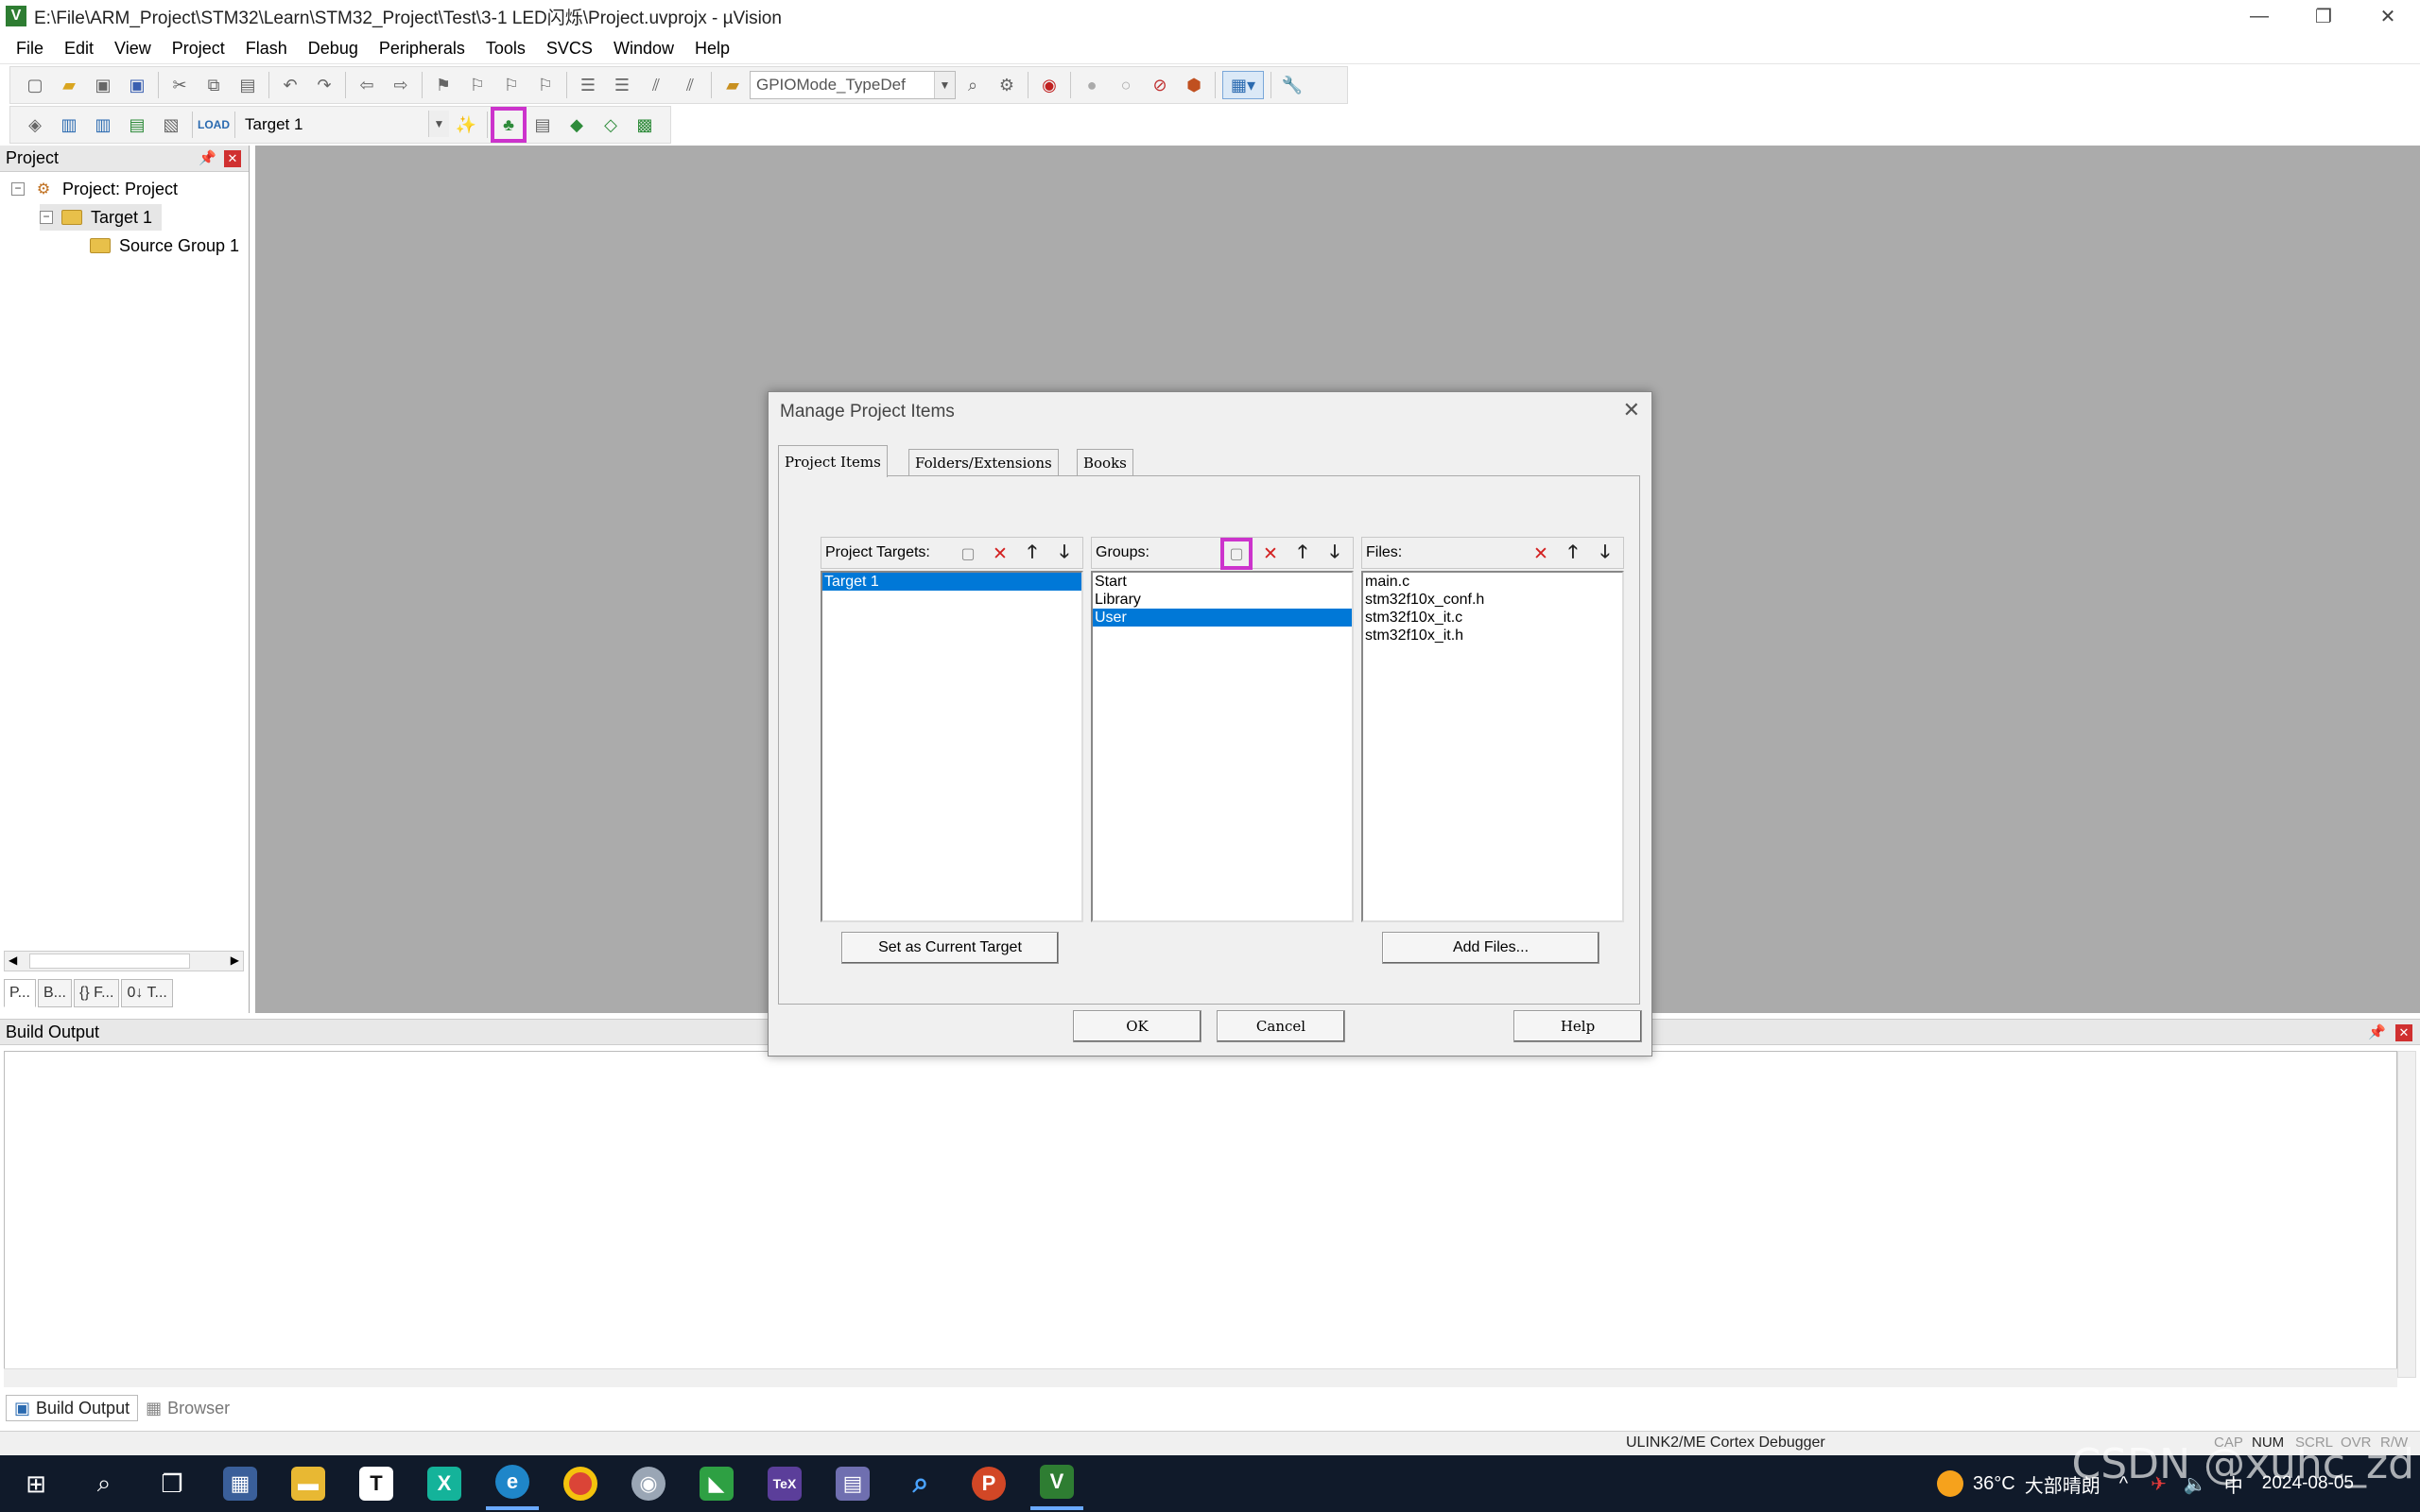 This screenshot has height=1512, width=2420. What do you see at coordinates (648, 1483) in the screenshot?
I see `app-icon: ◉` at bounding box center [648, 1483].